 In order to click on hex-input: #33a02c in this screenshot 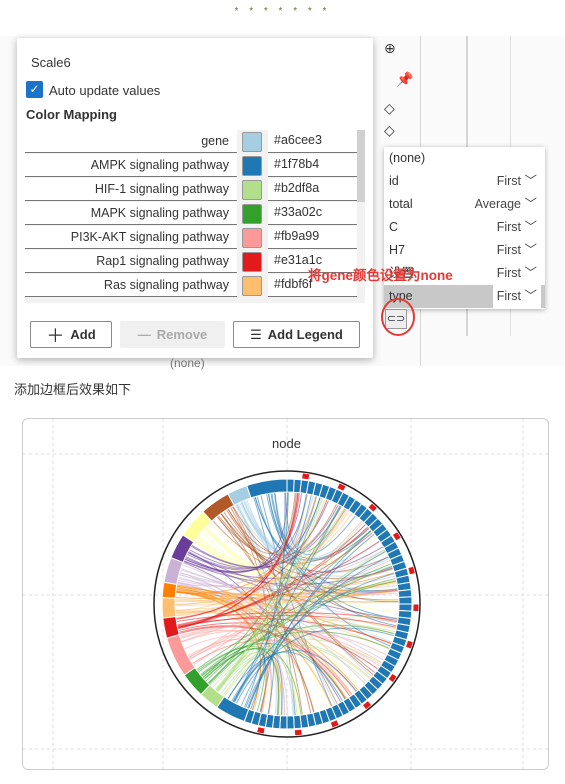, I will do `click(312, 213)`.